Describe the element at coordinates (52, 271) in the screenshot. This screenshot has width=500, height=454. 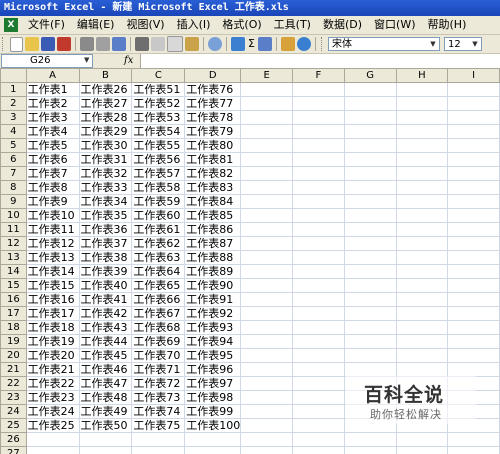
I see `cell-a: 工作表14` at that location.